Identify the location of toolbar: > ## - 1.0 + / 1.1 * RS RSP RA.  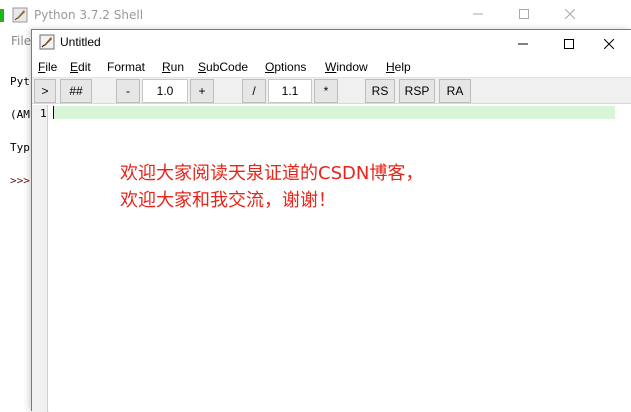
(331, 90).